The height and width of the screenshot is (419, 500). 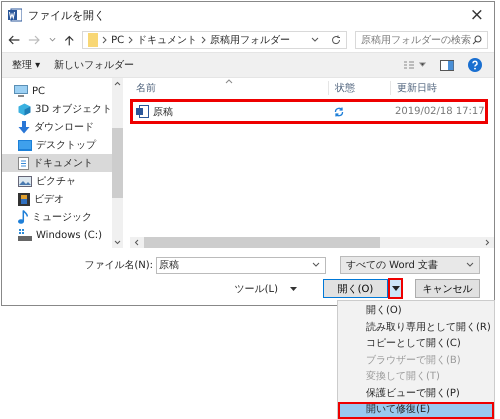 I want to click on sort-caret-icon, so click(x=229, y=81).